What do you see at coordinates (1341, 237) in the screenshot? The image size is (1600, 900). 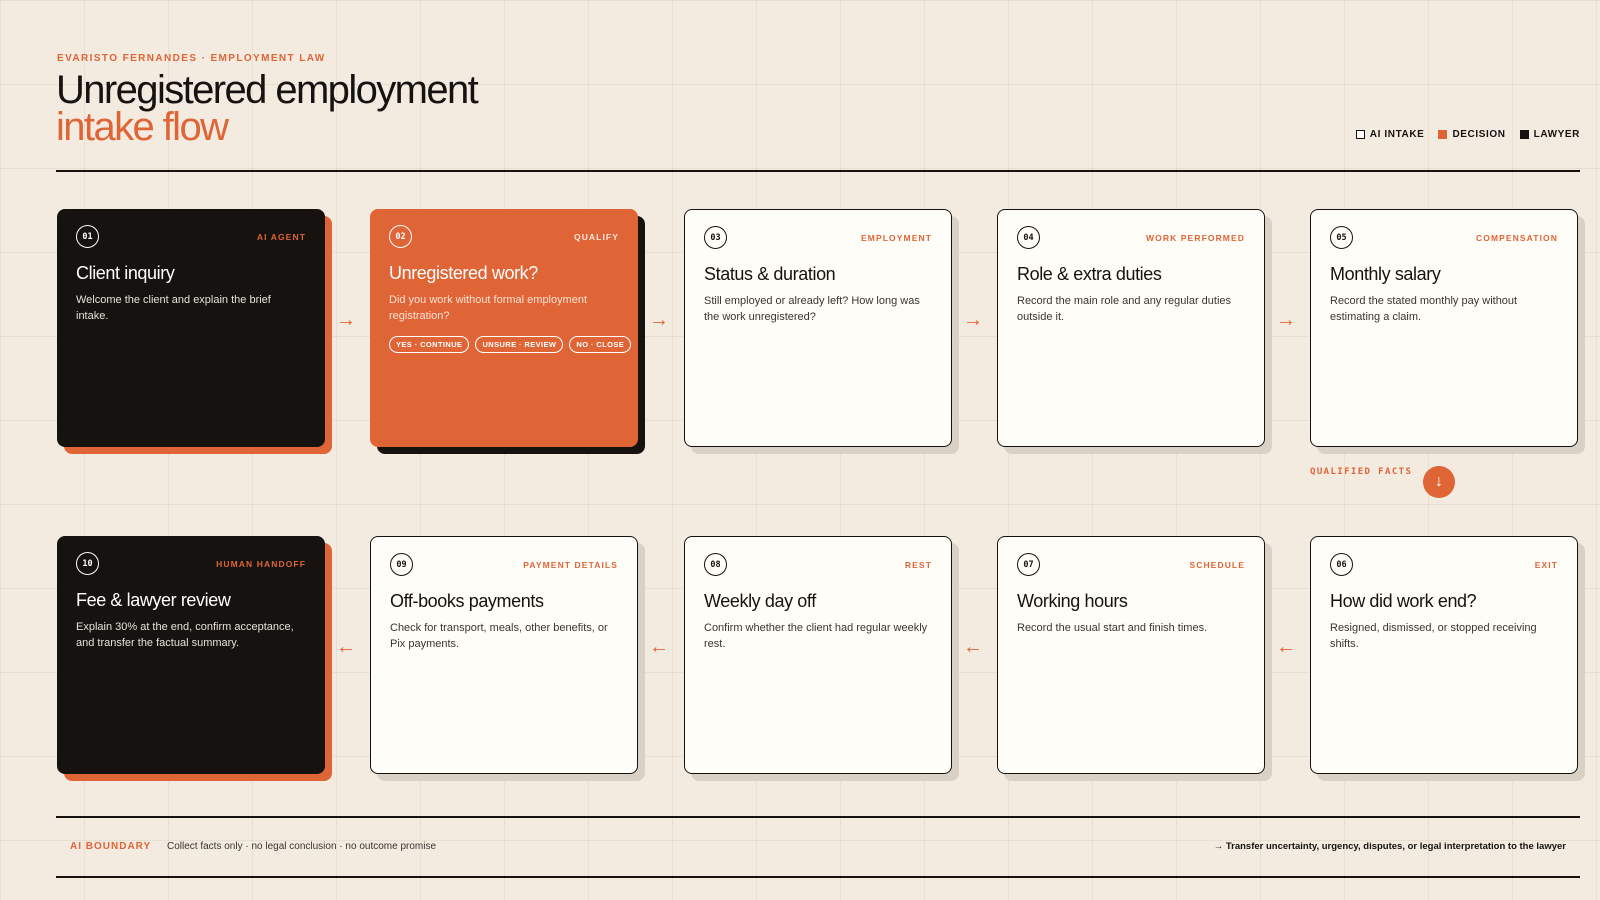 I see `step-number: 05` at bounding box center [1341, 237].